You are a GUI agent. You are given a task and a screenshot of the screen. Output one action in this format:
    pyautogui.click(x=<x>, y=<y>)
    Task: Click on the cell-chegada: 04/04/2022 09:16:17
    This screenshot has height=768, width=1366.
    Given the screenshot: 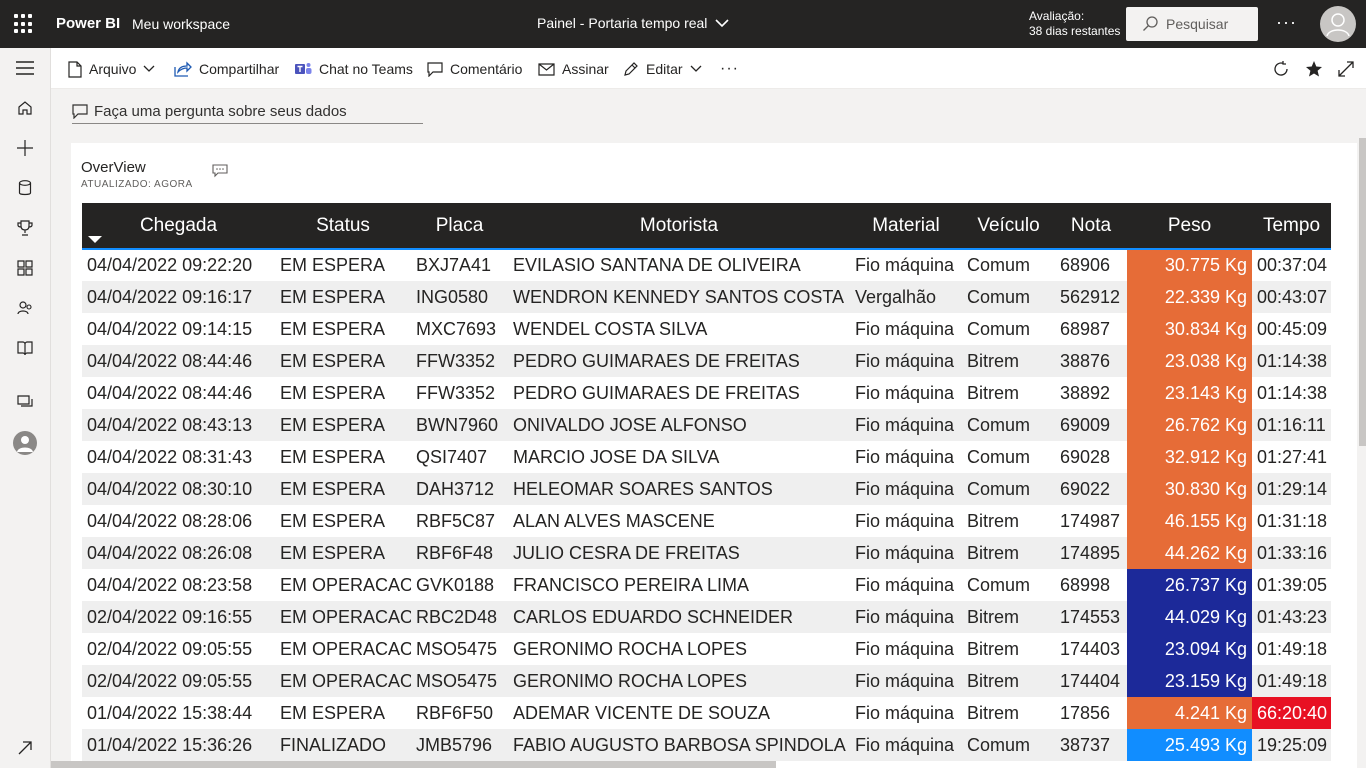 What is the action you would take?
    pyautogui.click(x=178, y=297)
    